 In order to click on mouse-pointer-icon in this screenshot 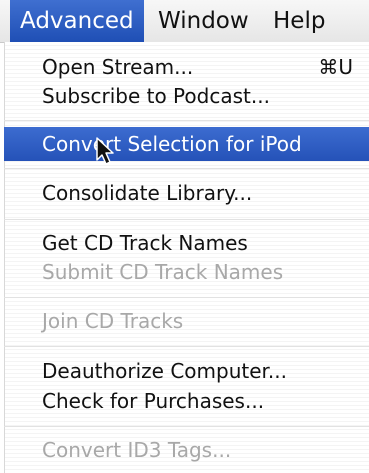, I will do `click(105, 151)`.